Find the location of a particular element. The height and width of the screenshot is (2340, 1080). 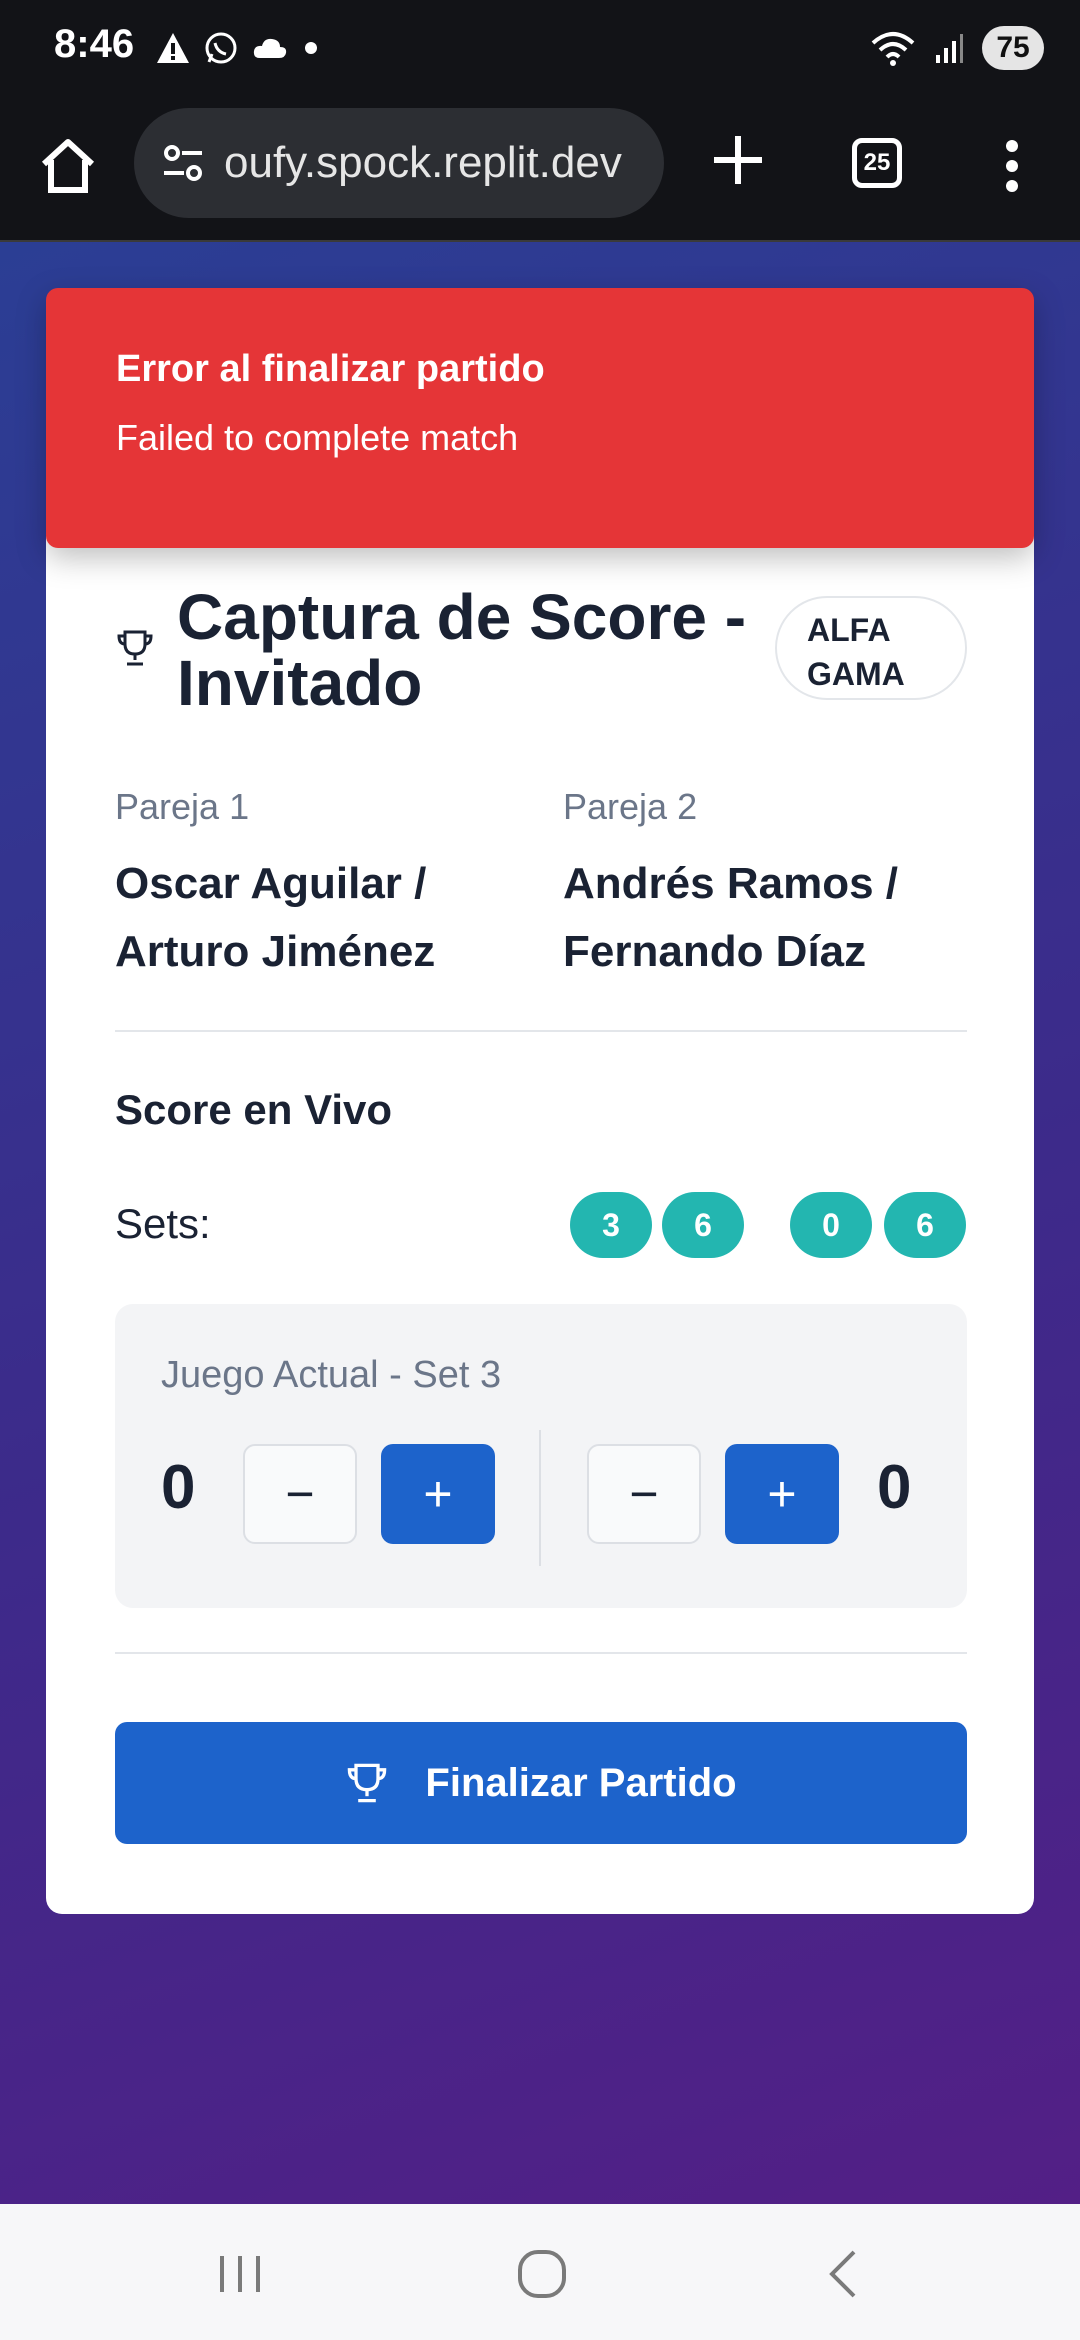

home-nav-icon is located at coordinates (542, 2274).